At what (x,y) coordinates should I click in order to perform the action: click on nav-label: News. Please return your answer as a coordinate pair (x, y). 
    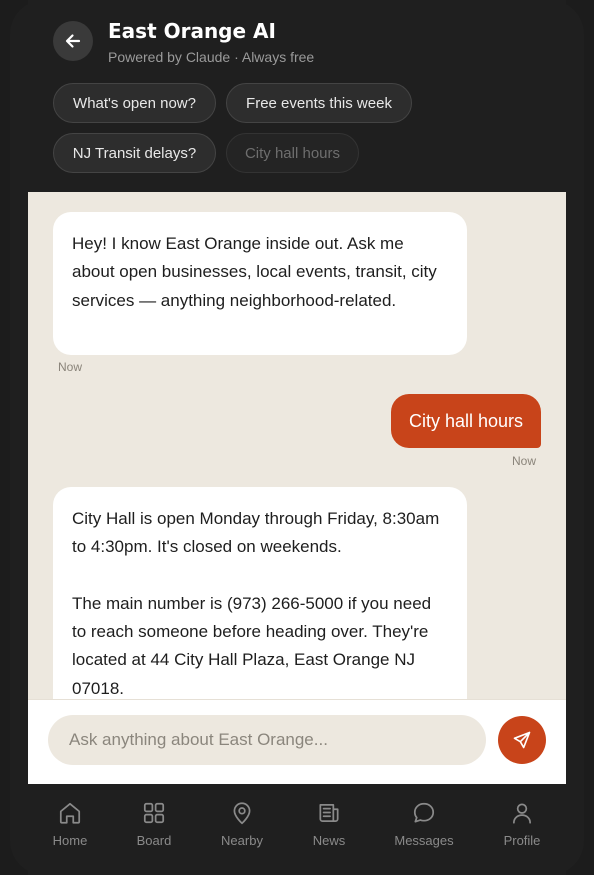
    Looking at the image, I should click on (329, 840).